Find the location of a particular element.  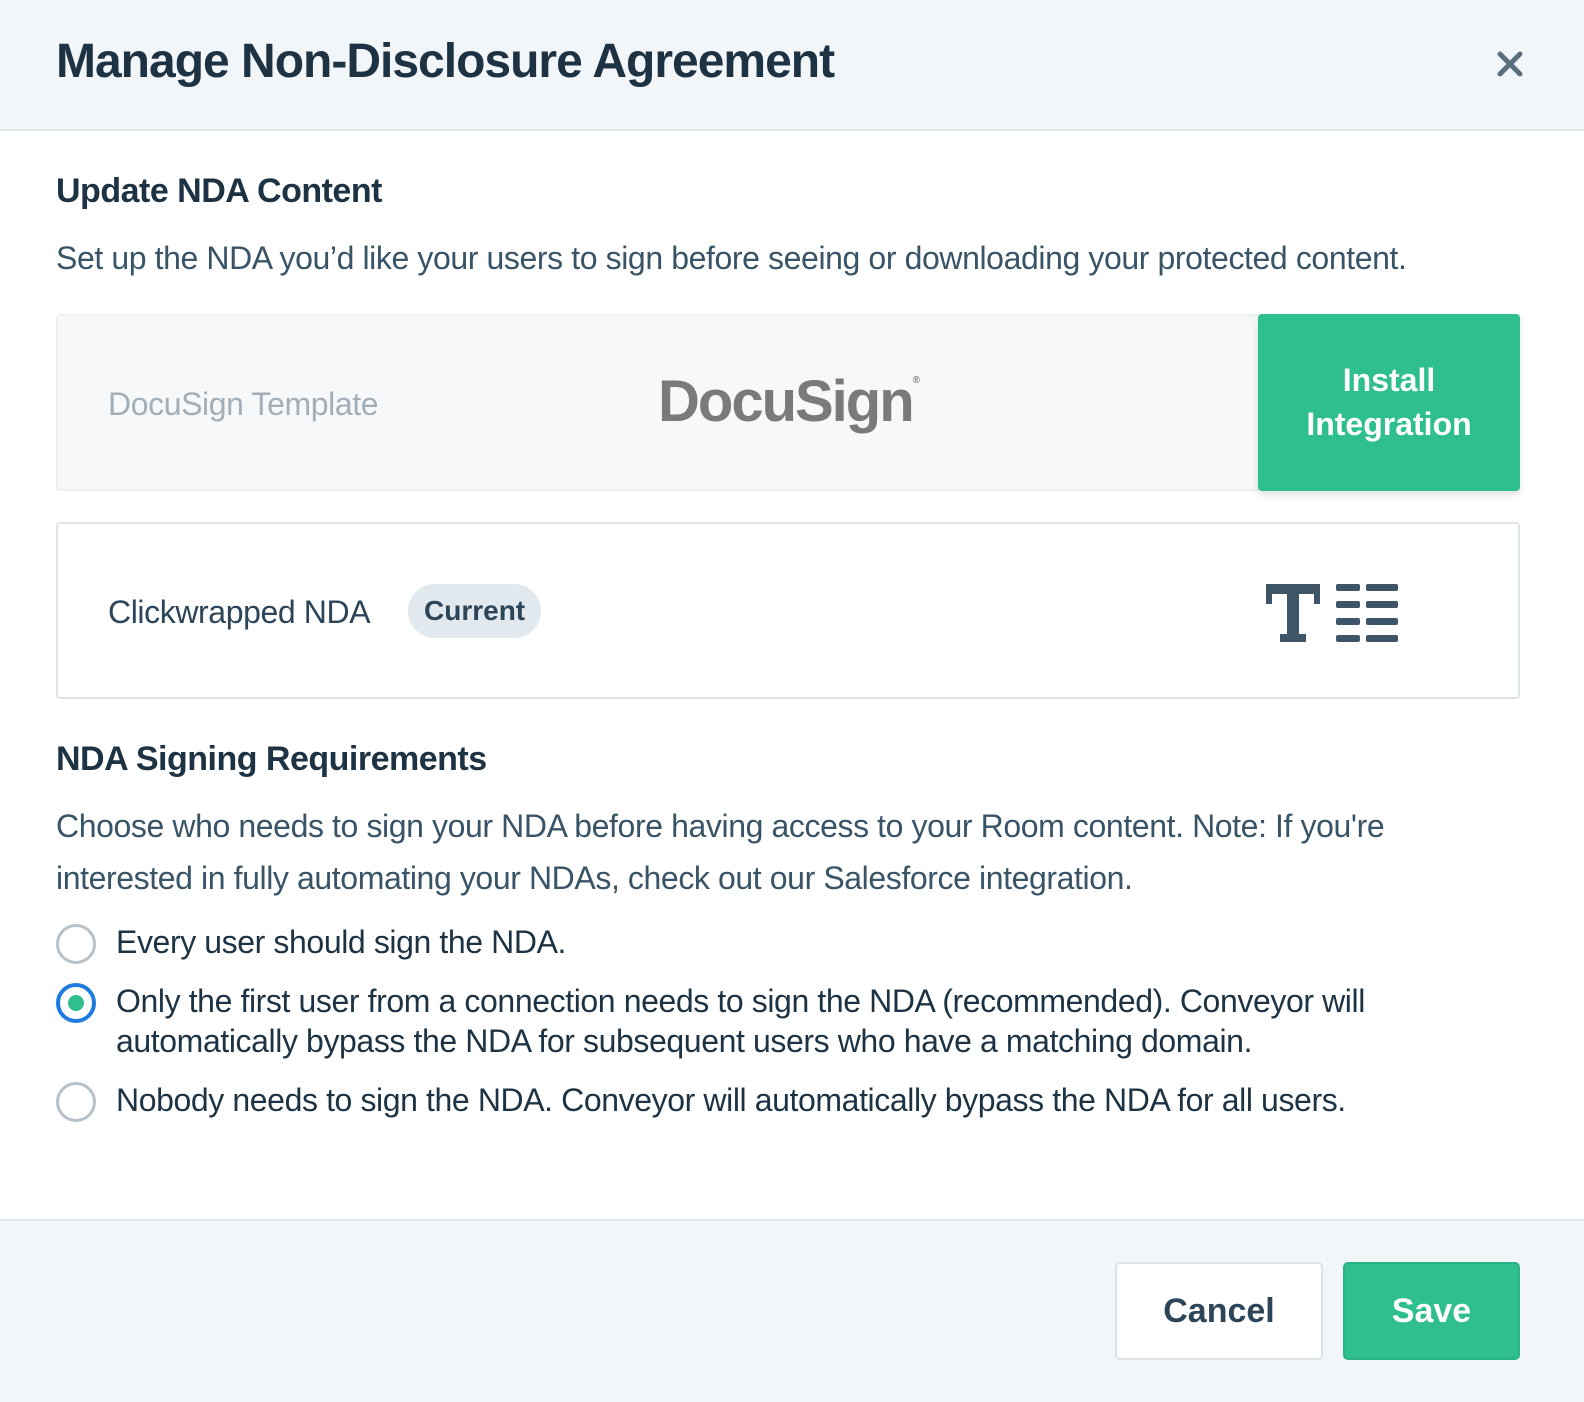

clickwrap-option-card: Clickwrapped NDA Current is located at coordinates (788, 610).